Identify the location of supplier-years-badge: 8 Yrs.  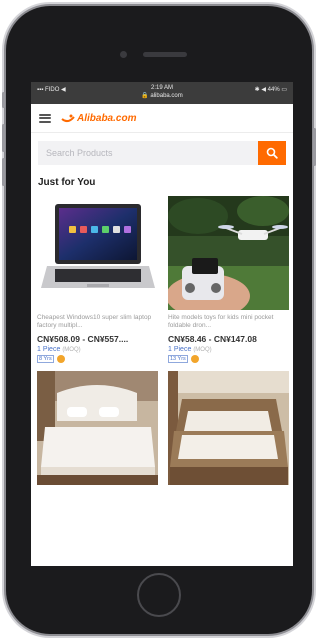
(45, 359).